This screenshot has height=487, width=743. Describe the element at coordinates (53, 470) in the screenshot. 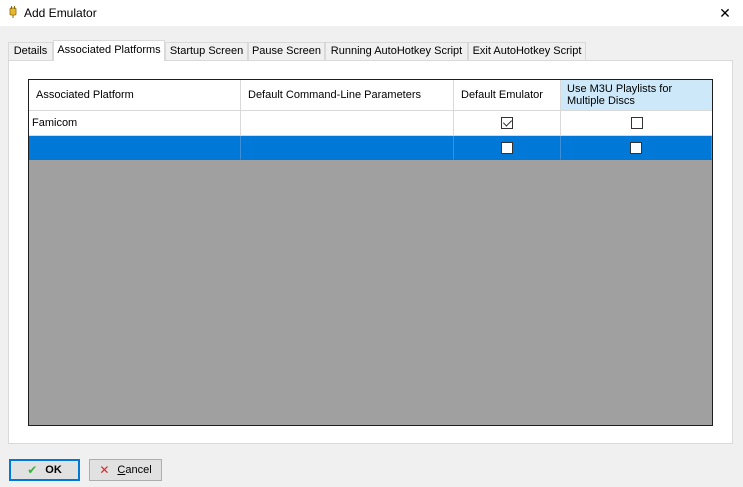

I see `ok-label: OK` at that location.